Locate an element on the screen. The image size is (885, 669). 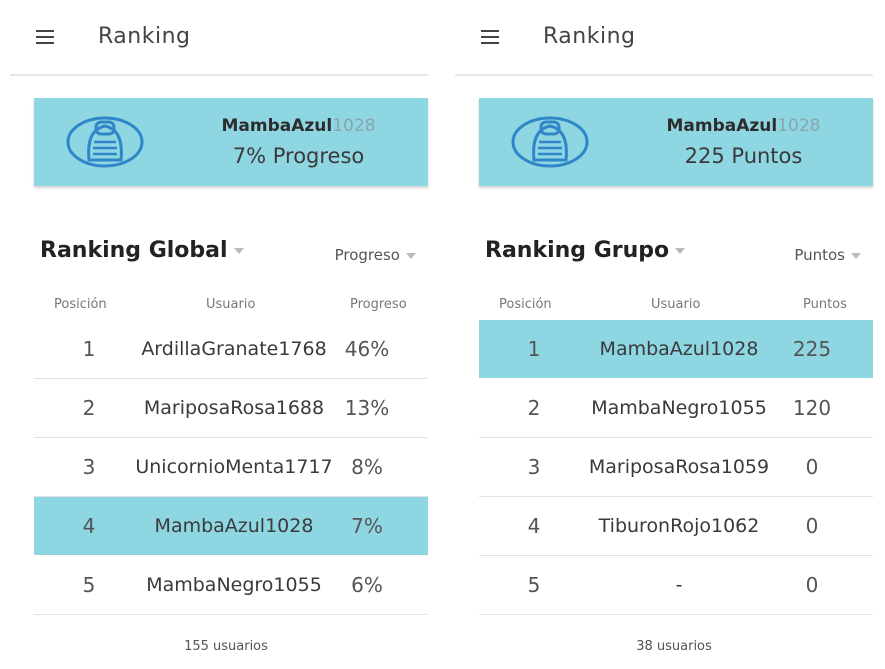
ranking-row-current-user: 1 MambaAzul1028 225 is located at coordinates (676, 349).